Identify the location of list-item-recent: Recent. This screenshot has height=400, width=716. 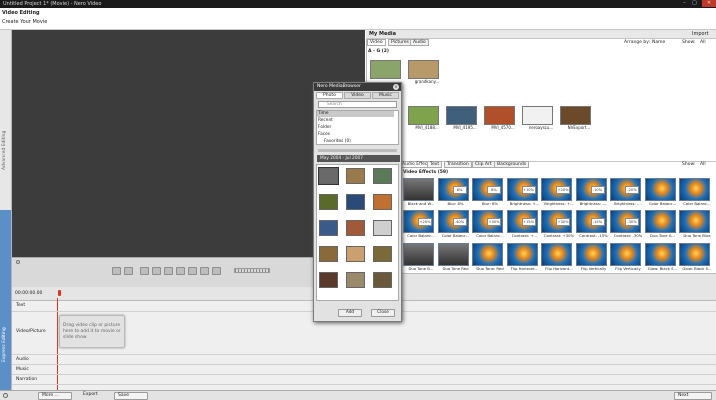
(325, 120).